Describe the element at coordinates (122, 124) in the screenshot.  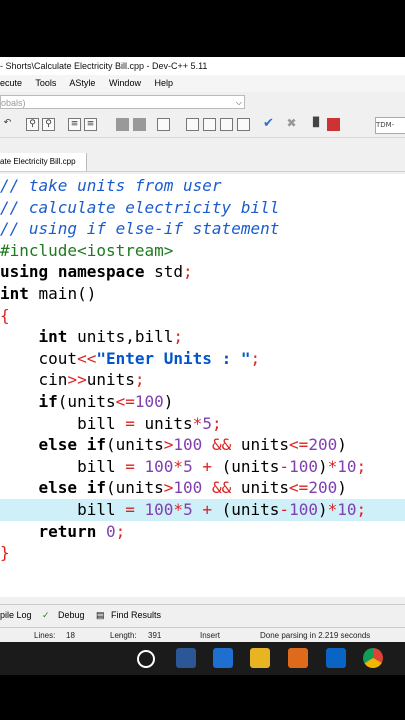
I see `back-icon` at that location.